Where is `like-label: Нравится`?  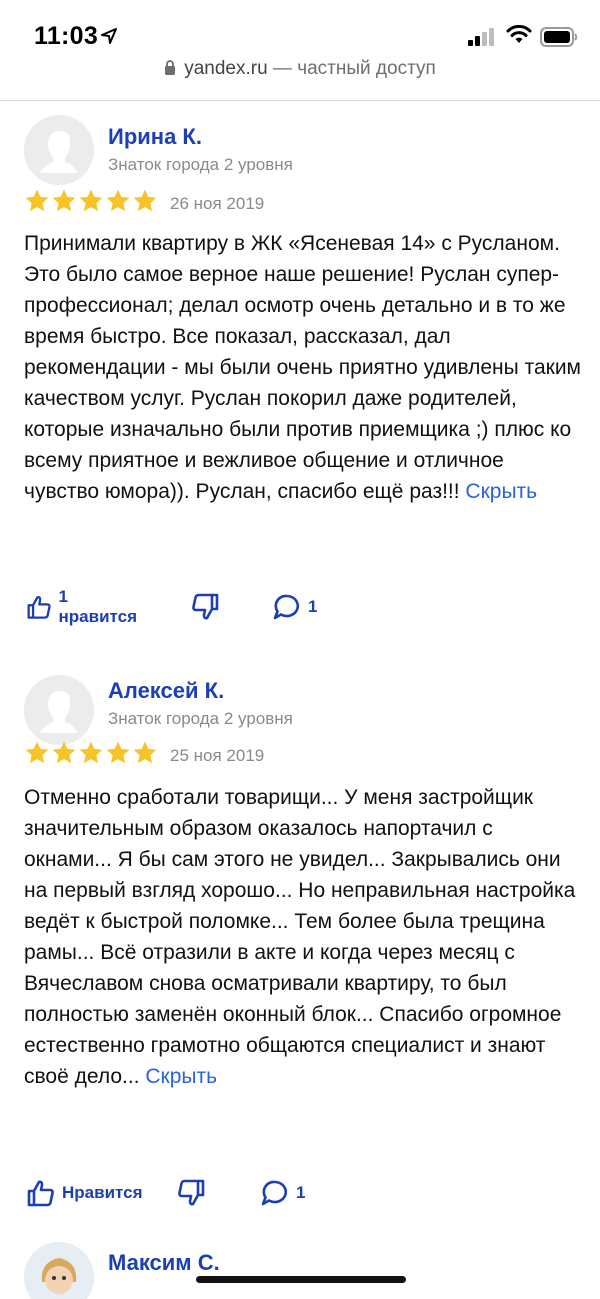
like-label: Нравится is located at coordinates (102, 1192).